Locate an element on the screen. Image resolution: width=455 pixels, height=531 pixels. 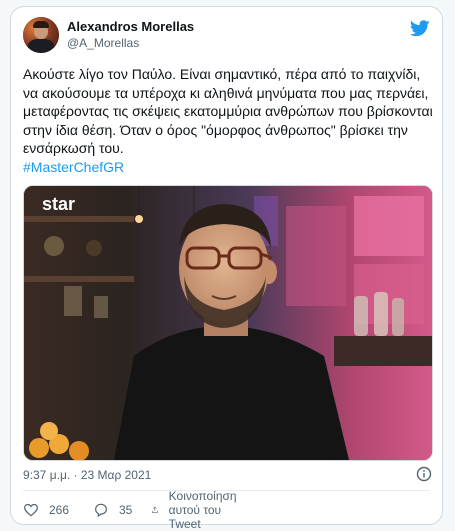
heart-icon is located at coordinates (31, 510).